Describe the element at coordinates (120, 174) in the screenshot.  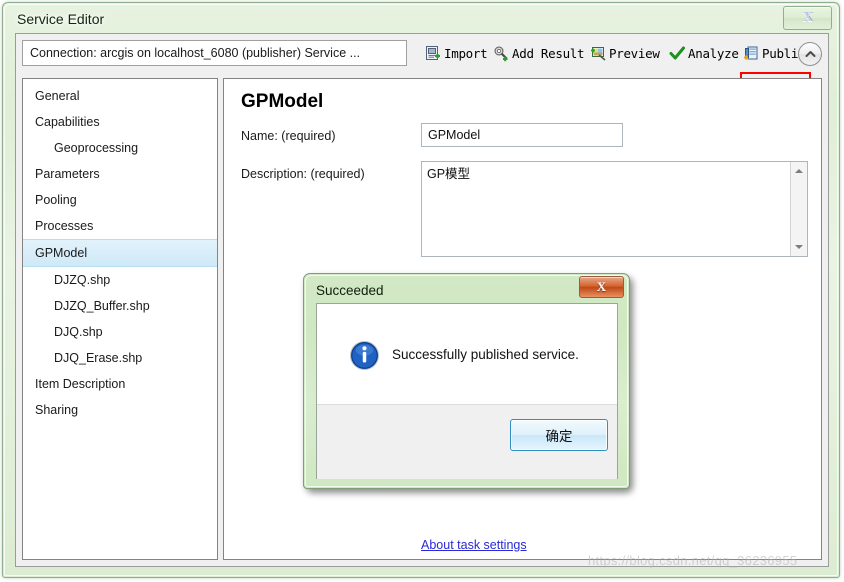
I see `sidebar-item-parameters: Parameters` at that location.